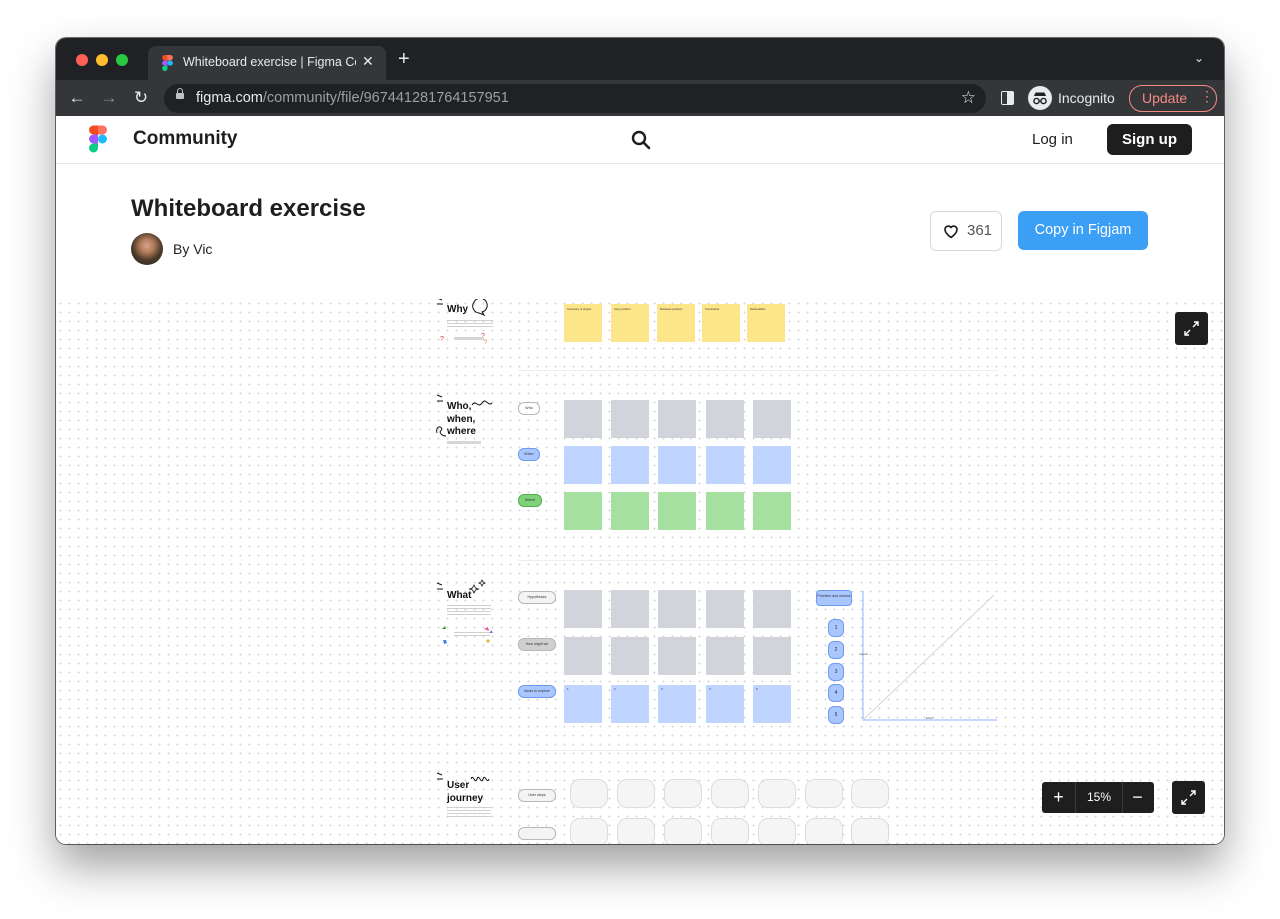  I want to click on fullscreen-button, so click(1188, 797).